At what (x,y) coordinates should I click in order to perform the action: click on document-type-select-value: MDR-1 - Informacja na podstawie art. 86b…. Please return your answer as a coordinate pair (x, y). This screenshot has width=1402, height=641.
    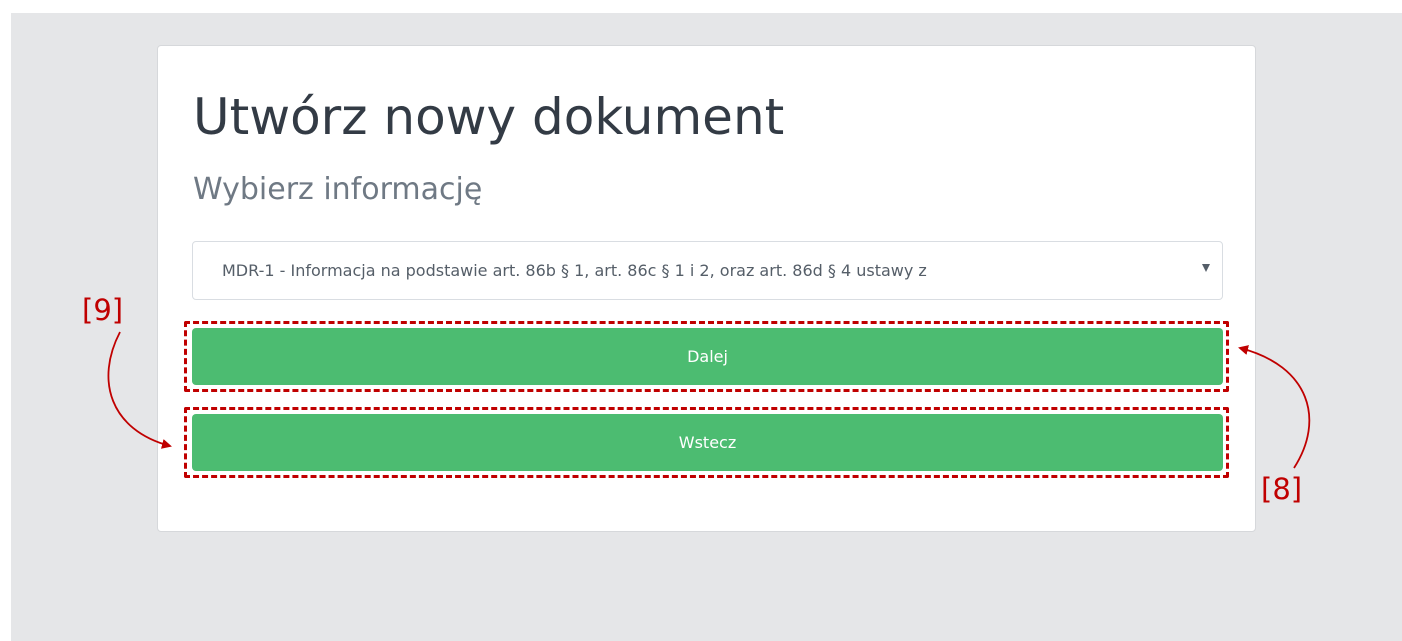
    Looking at the image, I should click on (574, 270).